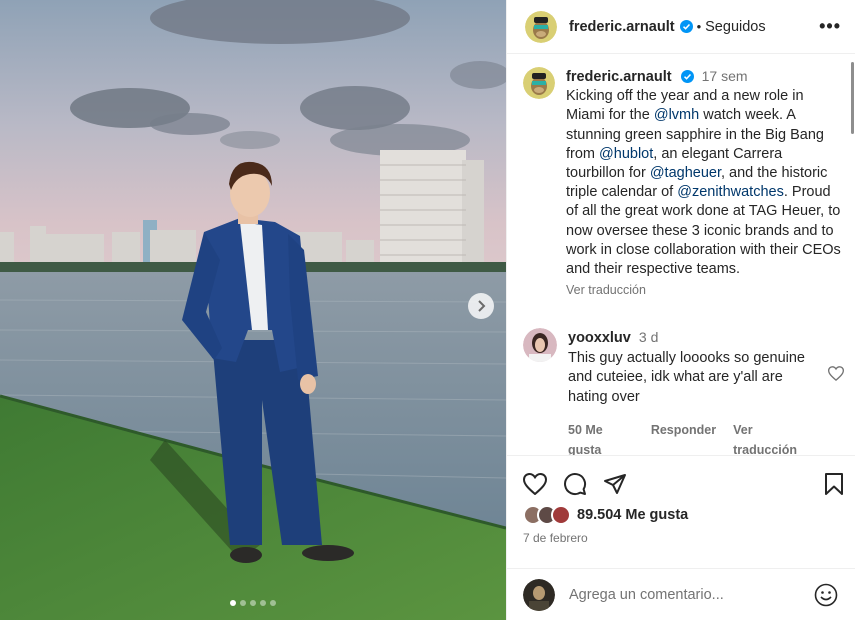 The height and width of the screenshot is (620, 855). Describe the element at coordinates (622, 27) in the screenshot. I see `author-username: frederic.arnault` at that location.